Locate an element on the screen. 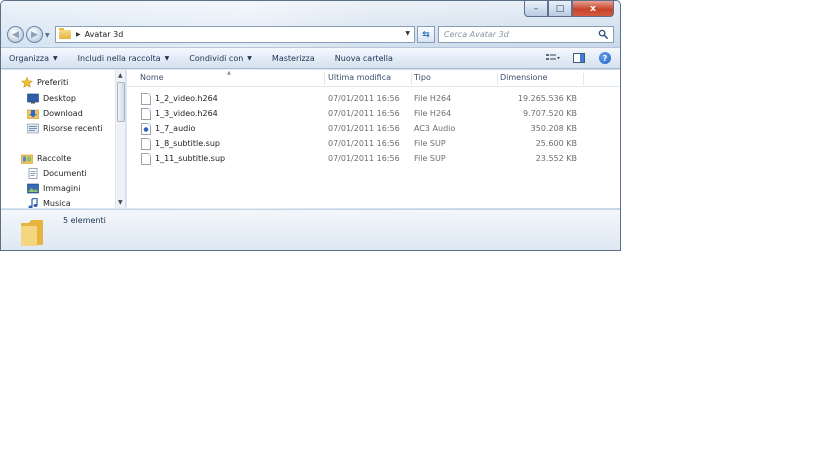 Image resolution: width=830 pixels, height=467 pixels. desktop-icon is located at coordinates (33, 98).